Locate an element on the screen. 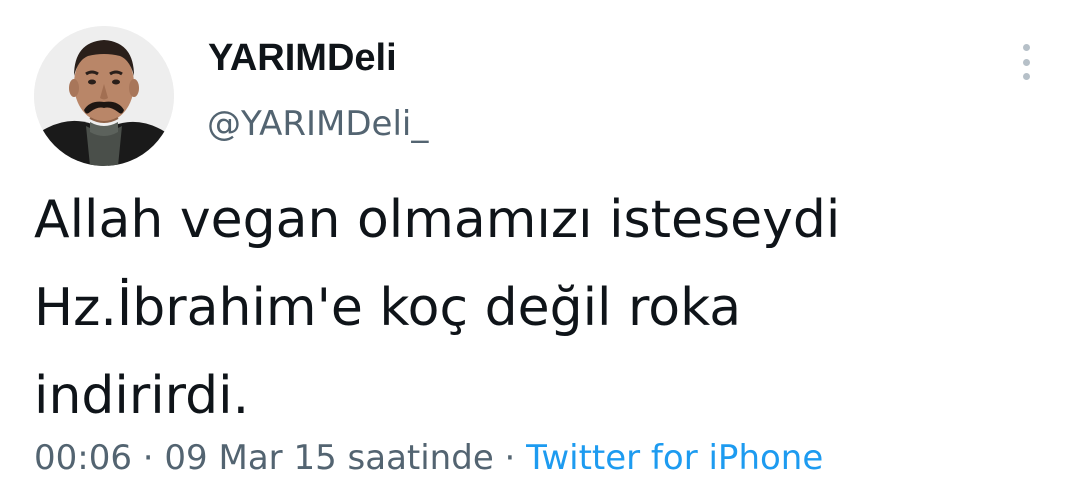 This screenshot has height=489, width=1080. avatar-image is located at coordinates (104, 96).